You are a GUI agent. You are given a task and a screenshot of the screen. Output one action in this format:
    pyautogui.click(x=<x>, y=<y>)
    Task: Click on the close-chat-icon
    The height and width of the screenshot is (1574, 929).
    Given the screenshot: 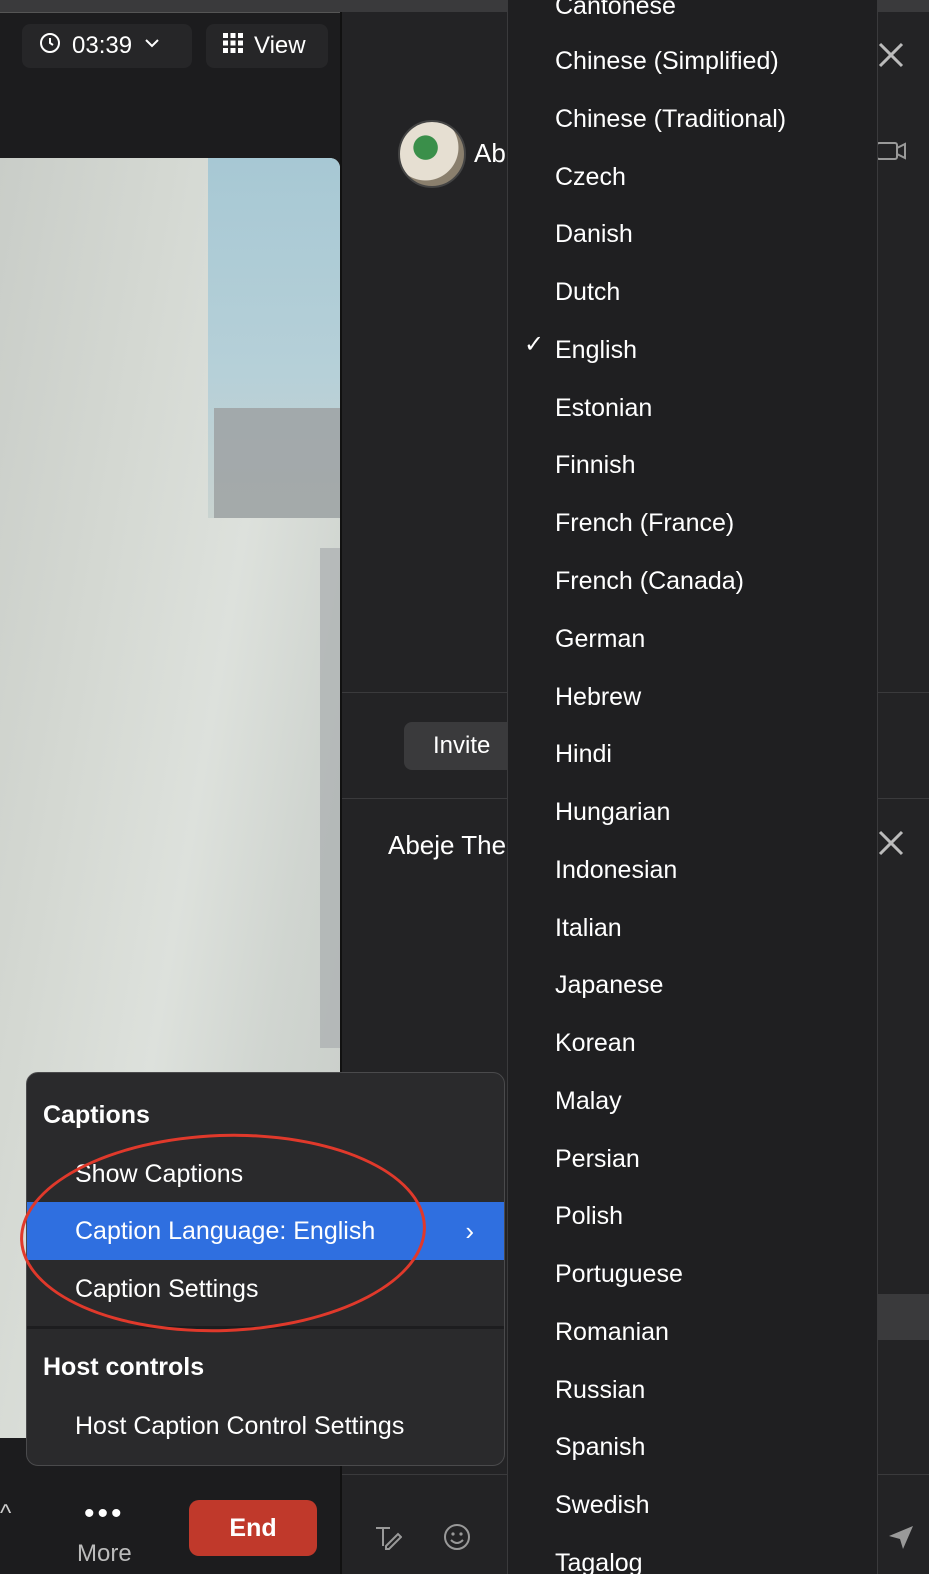 What is the action you would take?
    pyautogui.click(x=891, y=843)
    